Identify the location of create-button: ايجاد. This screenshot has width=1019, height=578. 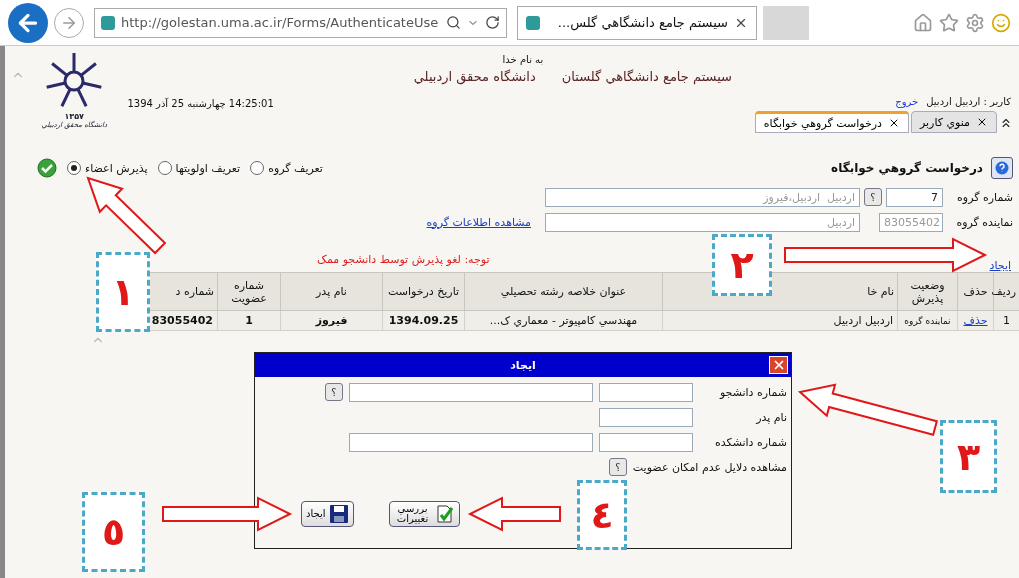
(327, 514).